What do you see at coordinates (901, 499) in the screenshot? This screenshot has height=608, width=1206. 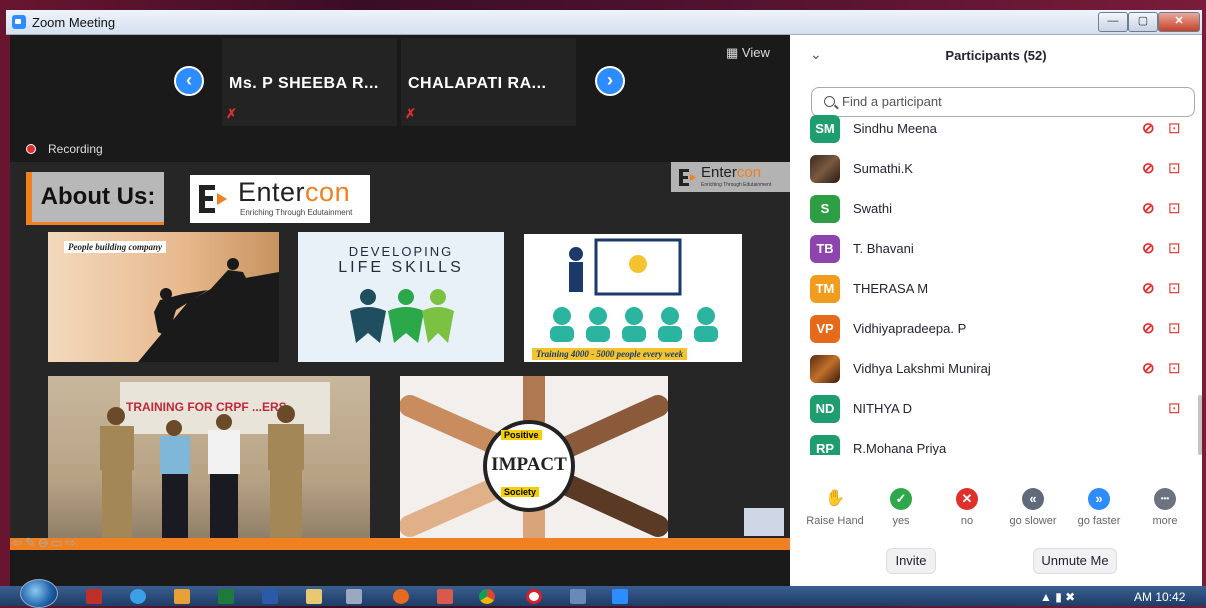 I see `check-icon: ✓` at bounding box center [901, 499].